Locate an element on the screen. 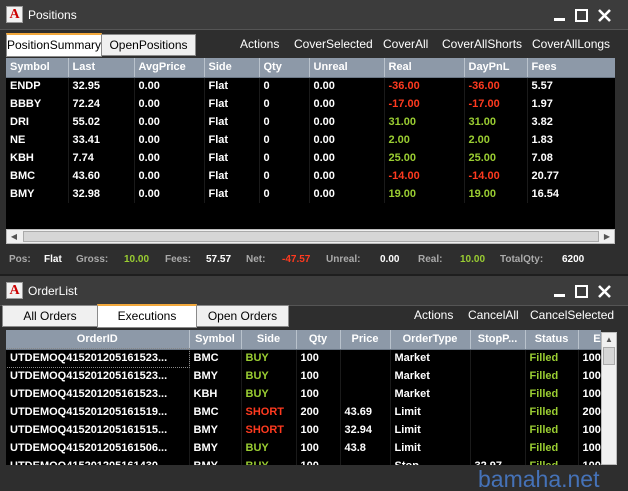 The height and width of the screenshot is (491, 628). tab-position-summary: PositionSummary is located at coordinates (54, 45).